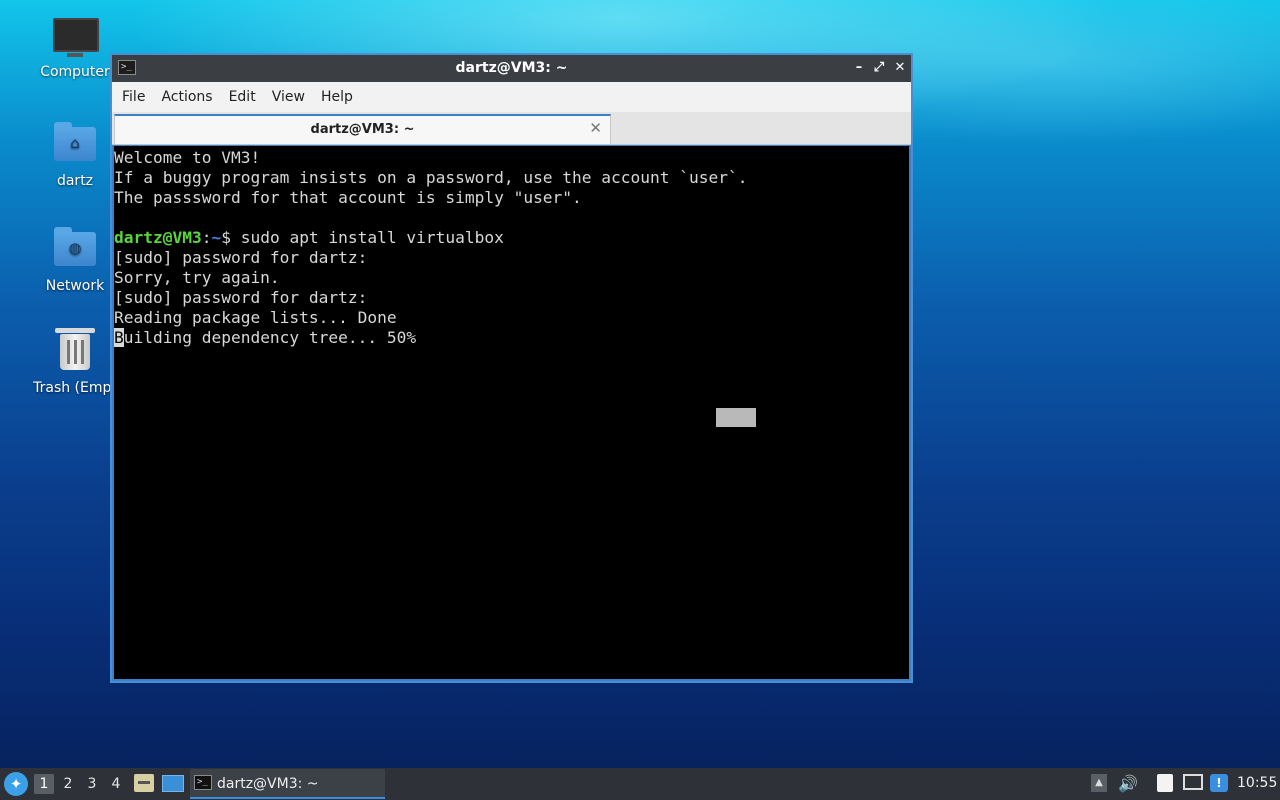  What do you see at coordinates (879, 68) in the screenshot?
I see `maximize-button: ⤢` at bounding box center [879, 68].